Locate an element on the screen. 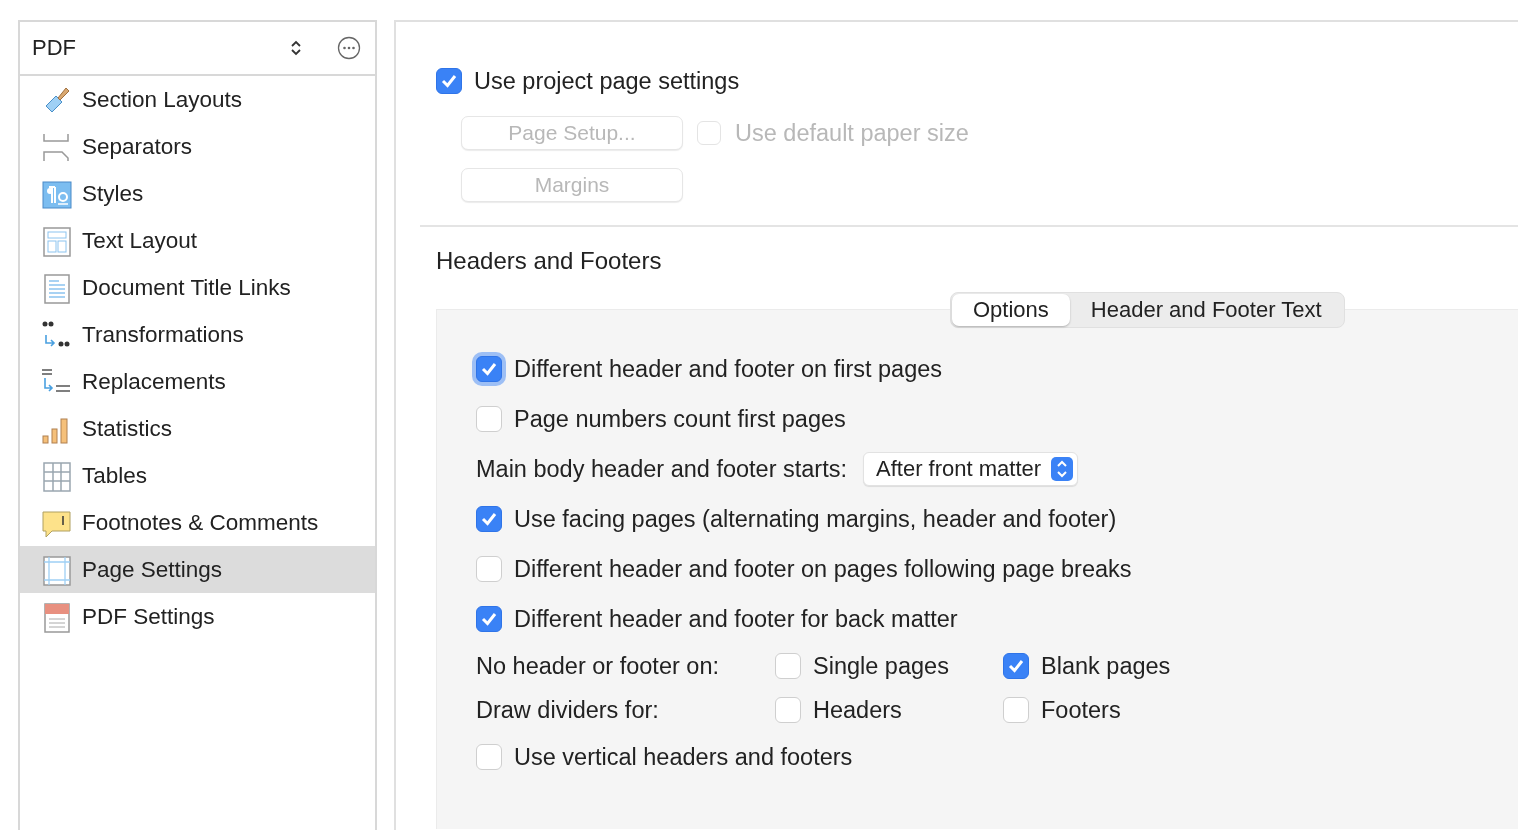 This screenshot has width=1518, height=830. table-icon is located at coordinates (56, 475).